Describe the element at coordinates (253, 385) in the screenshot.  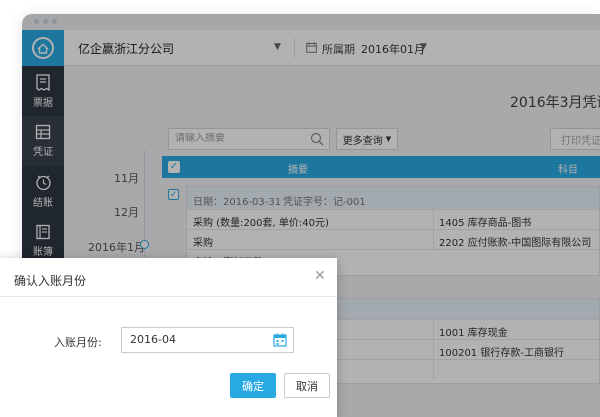
I see `confirm-button: 确定` at that location.